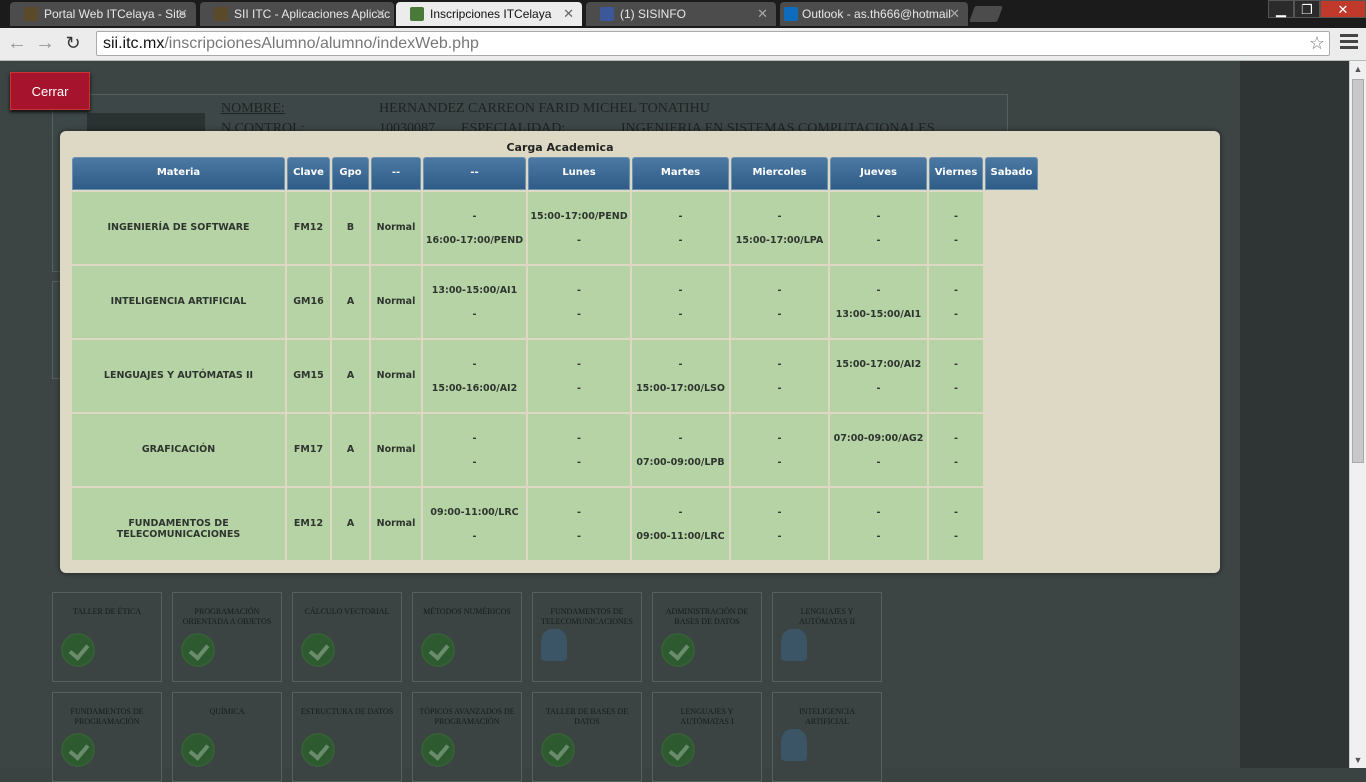  I want to click on subject-tile: Programación Orientada a Objetos, so click(227, 637).